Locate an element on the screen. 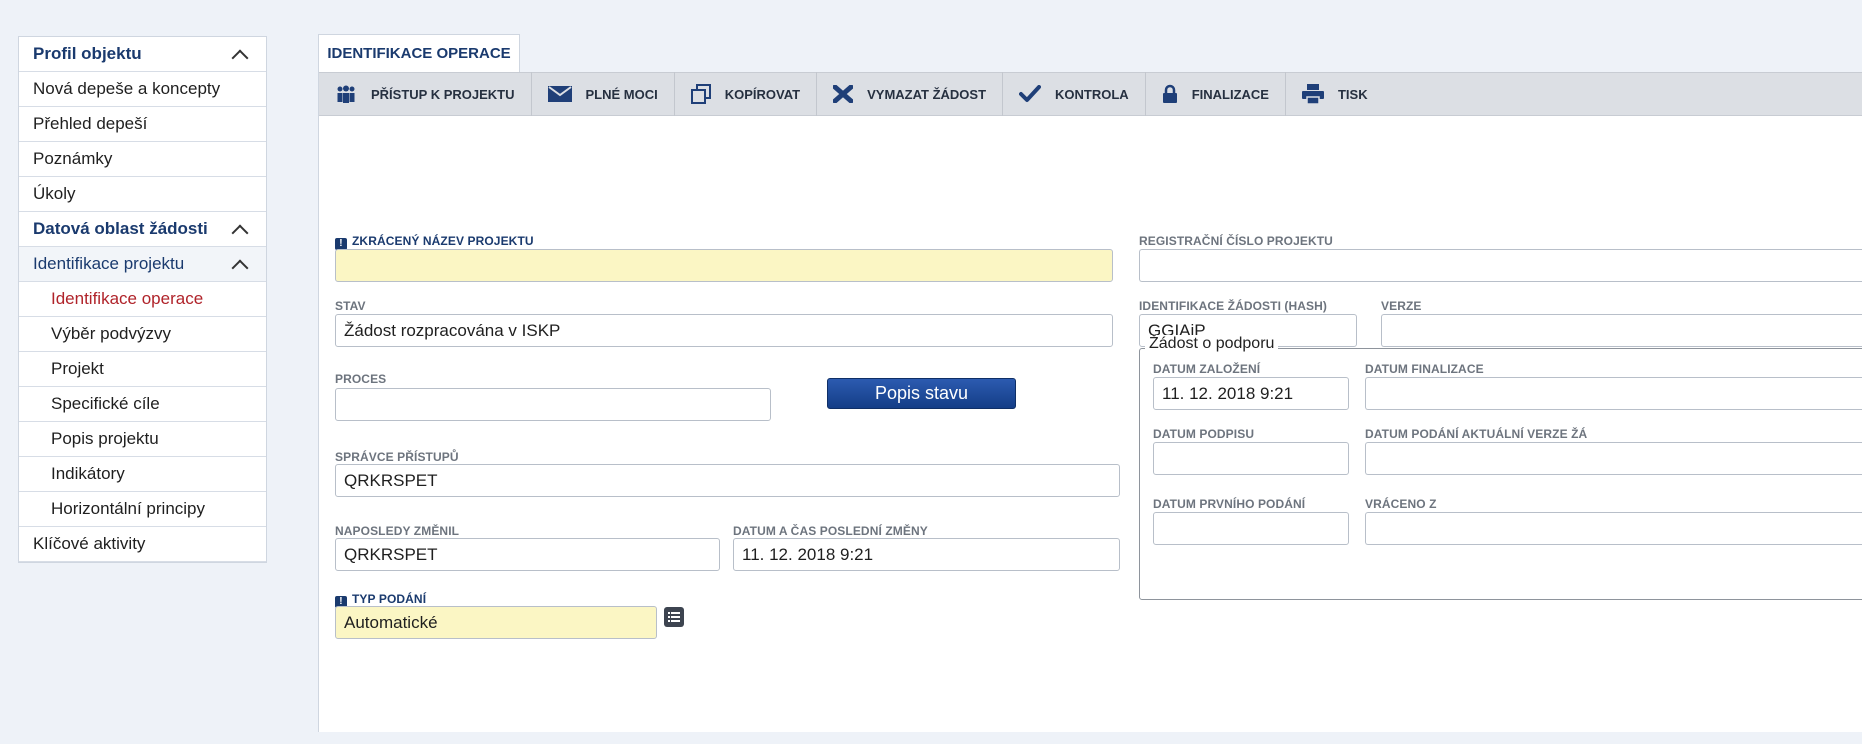  datum-podani-verze-field is located at coordinates (1613, 458).